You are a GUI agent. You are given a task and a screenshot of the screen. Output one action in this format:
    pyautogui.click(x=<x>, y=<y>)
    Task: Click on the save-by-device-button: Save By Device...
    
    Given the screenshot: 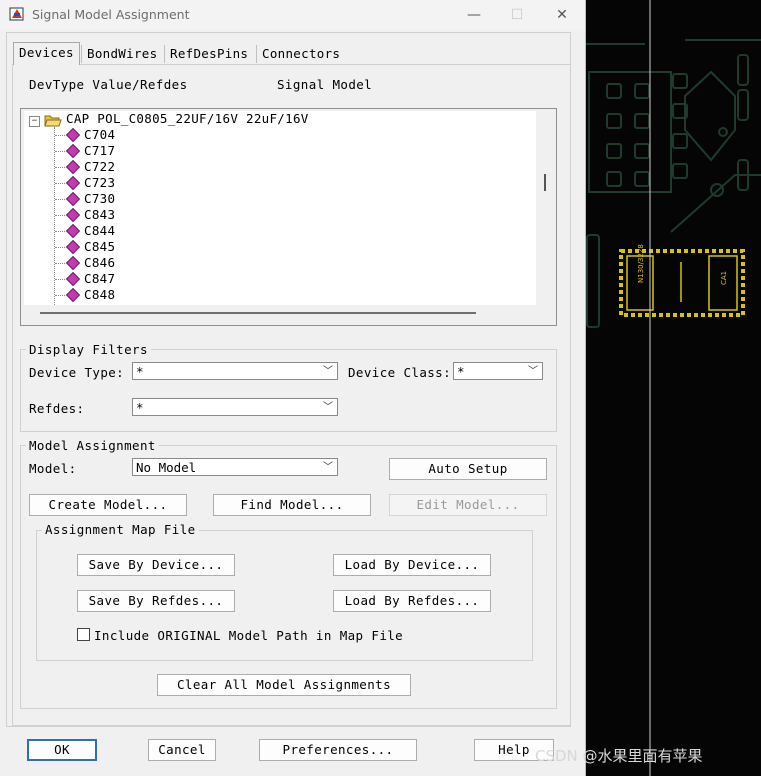 What is the action you would take?
    pyautogui.click(x=156, y=565)
    